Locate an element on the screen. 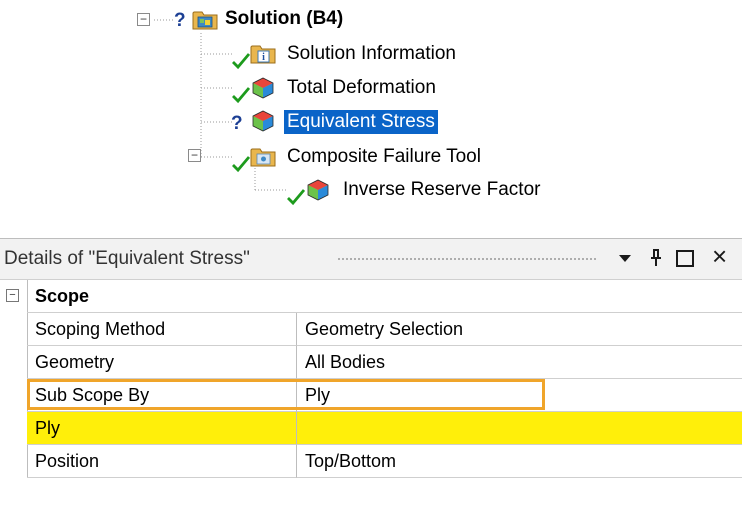  tree-expander-solution: − is located at coordinates (143, 19).